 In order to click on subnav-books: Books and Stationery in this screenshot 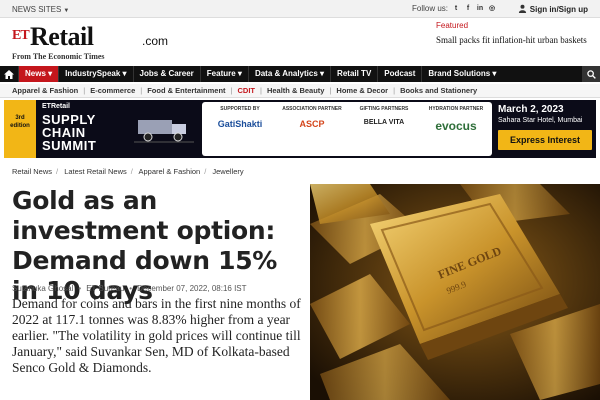, I will do `click(438, 90)`.